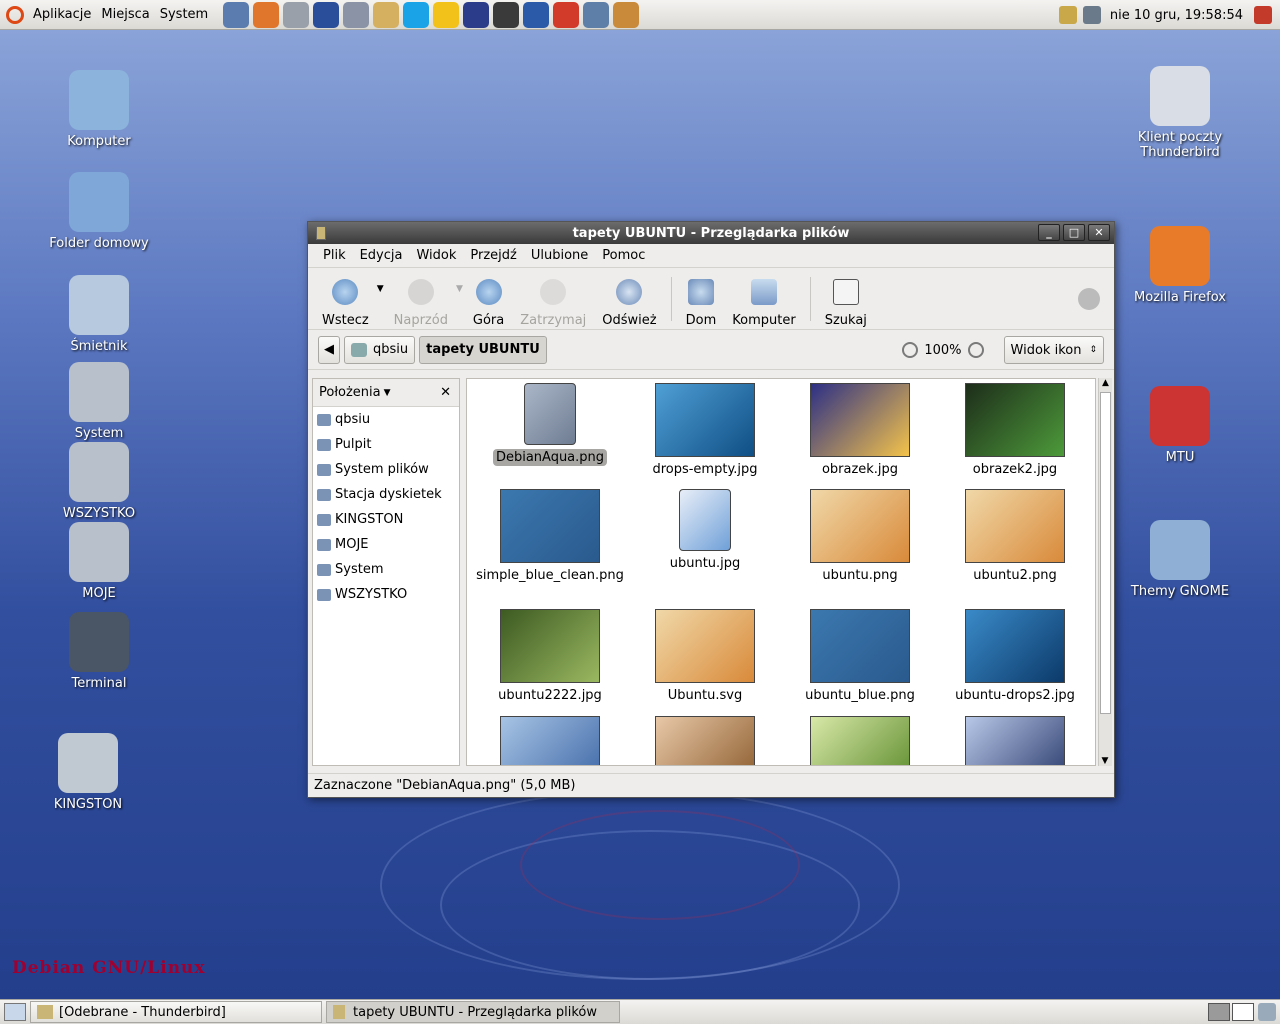 The height and width of the screenshot is (1024, 1280). I want to click on back-history-dropdown-icon: ▼, so click(380, 289).